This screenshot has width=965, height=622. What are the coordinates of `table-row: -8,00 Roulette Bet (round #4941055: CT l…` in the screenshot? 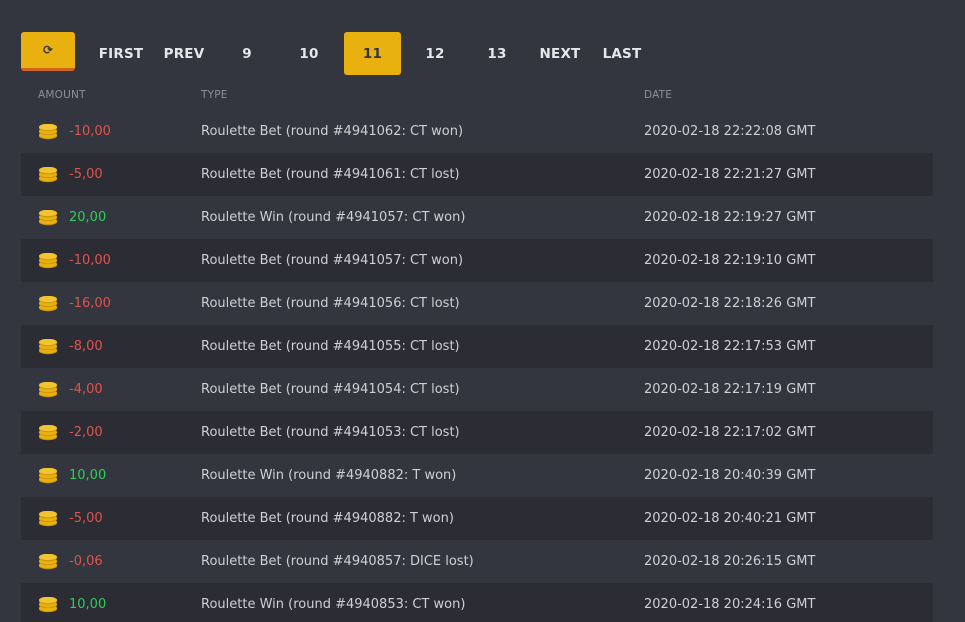 It's located at (477, 346).